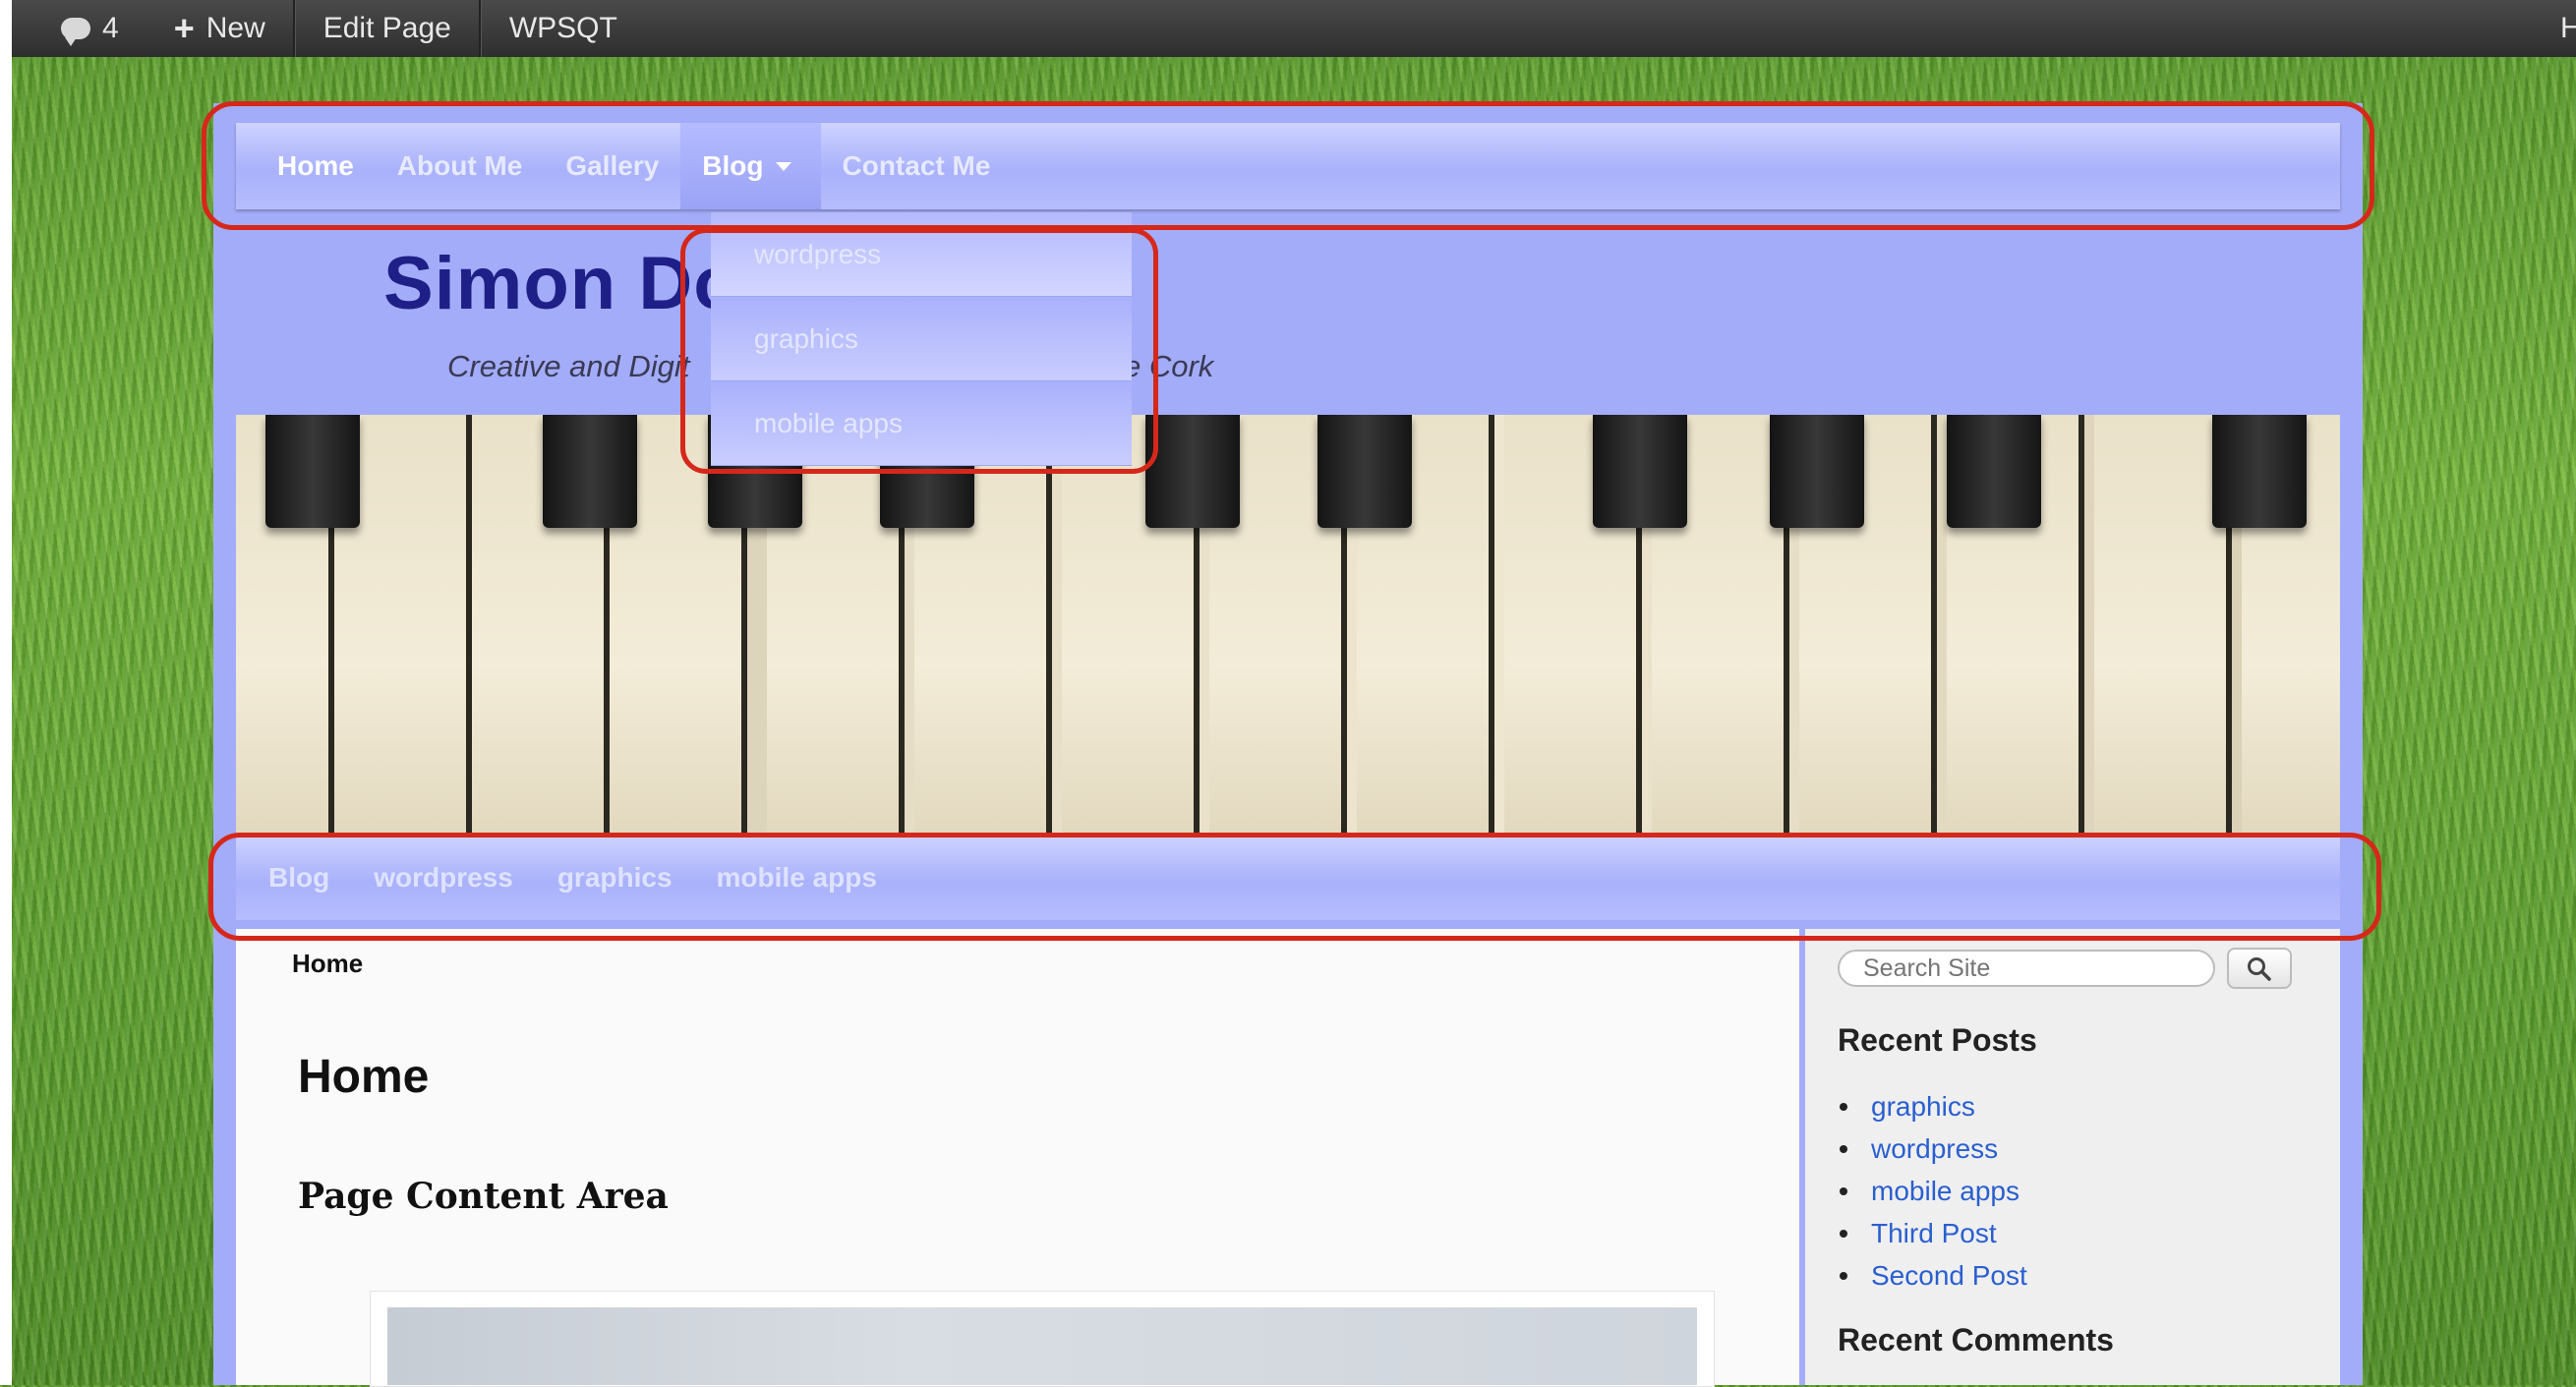  I want to click on piano-white-key, so click(2163, 624).